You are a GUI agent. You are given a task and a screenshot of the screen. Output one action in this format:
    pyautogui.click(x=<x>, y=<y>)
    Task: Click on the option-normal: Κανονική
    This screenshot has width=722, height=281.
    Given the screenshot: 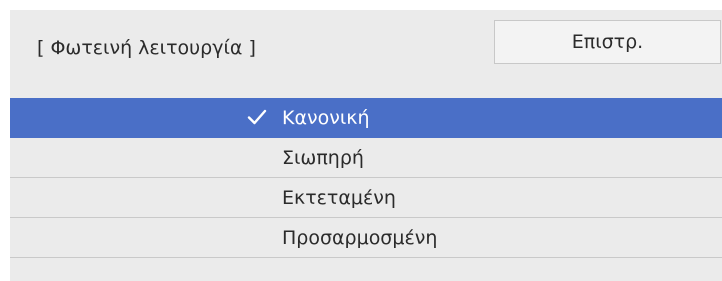 What is the action you would take?
    pyautogui.click(x=366, y=118)
    